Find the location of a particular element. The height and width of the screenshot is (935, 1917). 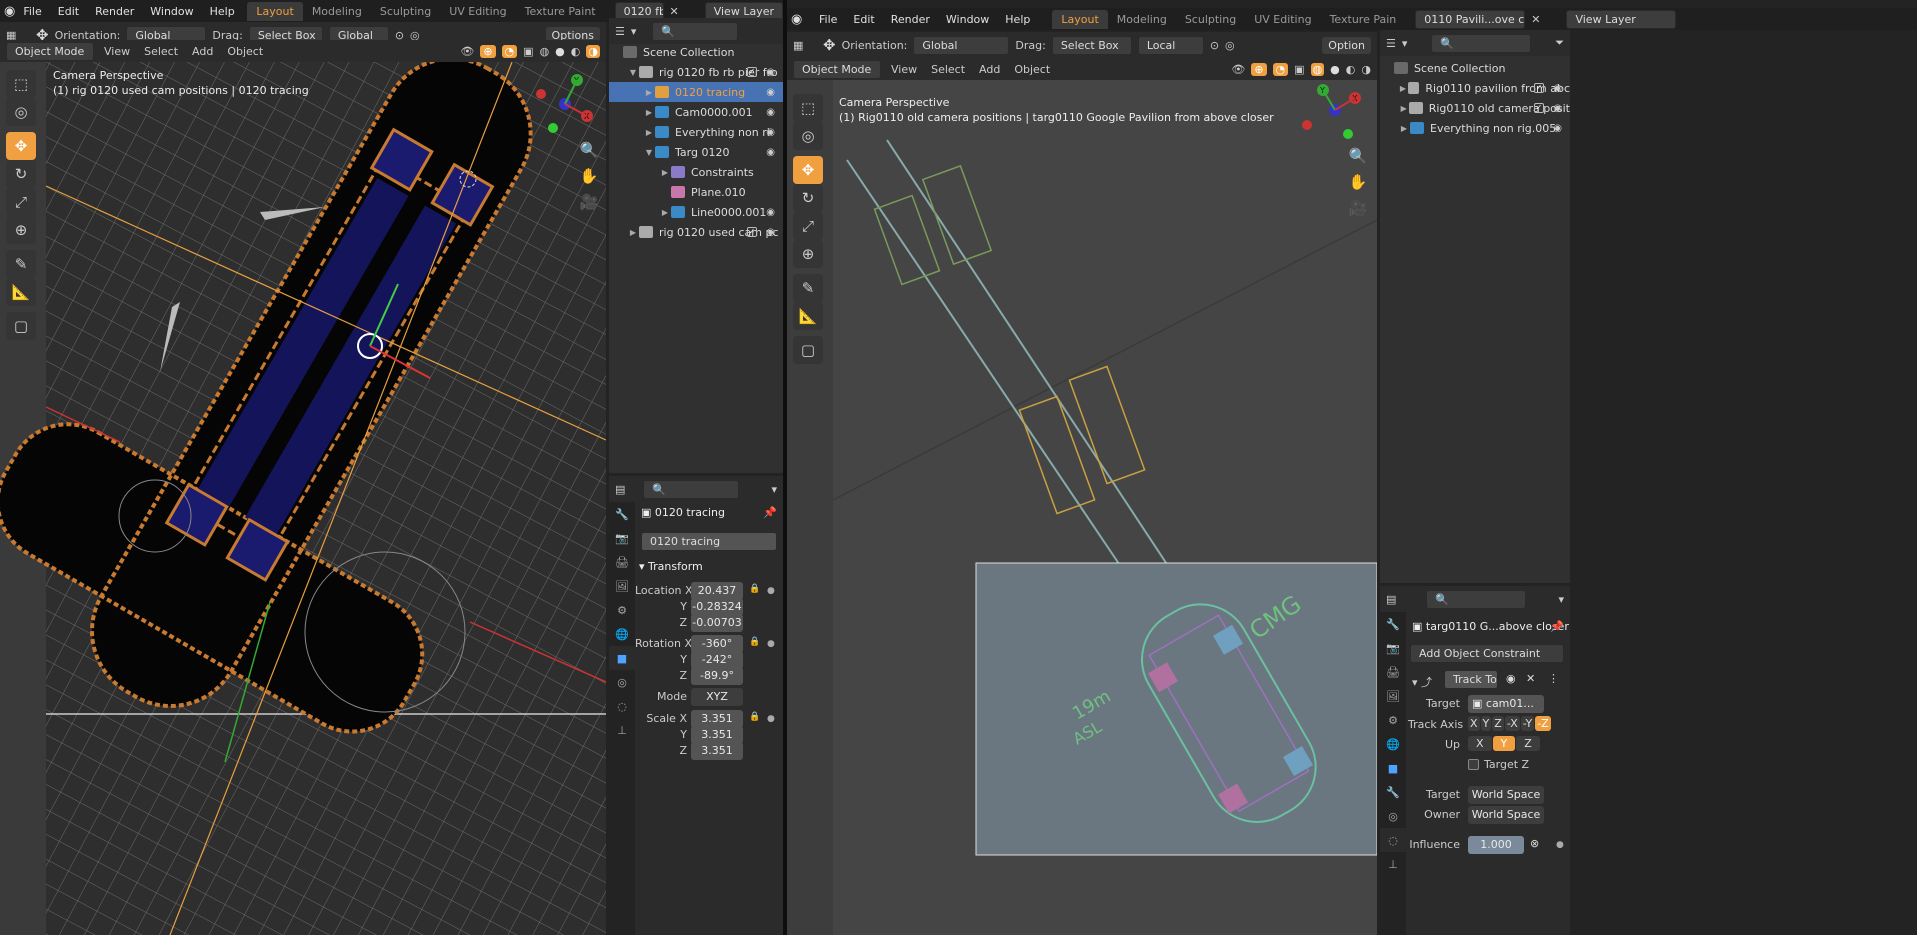

tab-uv-editing: UV Editing is located at coordinates (1282, 19).